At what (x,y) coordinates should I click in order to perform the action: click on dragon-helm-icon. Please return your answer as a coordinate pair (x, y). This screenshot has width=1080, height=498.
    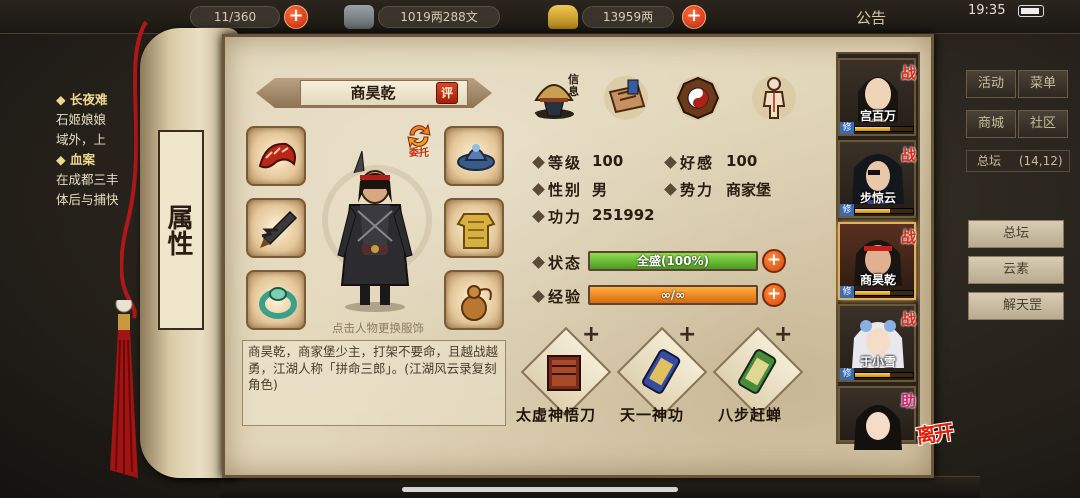
    Looking at the image, I should click on (277, 155).